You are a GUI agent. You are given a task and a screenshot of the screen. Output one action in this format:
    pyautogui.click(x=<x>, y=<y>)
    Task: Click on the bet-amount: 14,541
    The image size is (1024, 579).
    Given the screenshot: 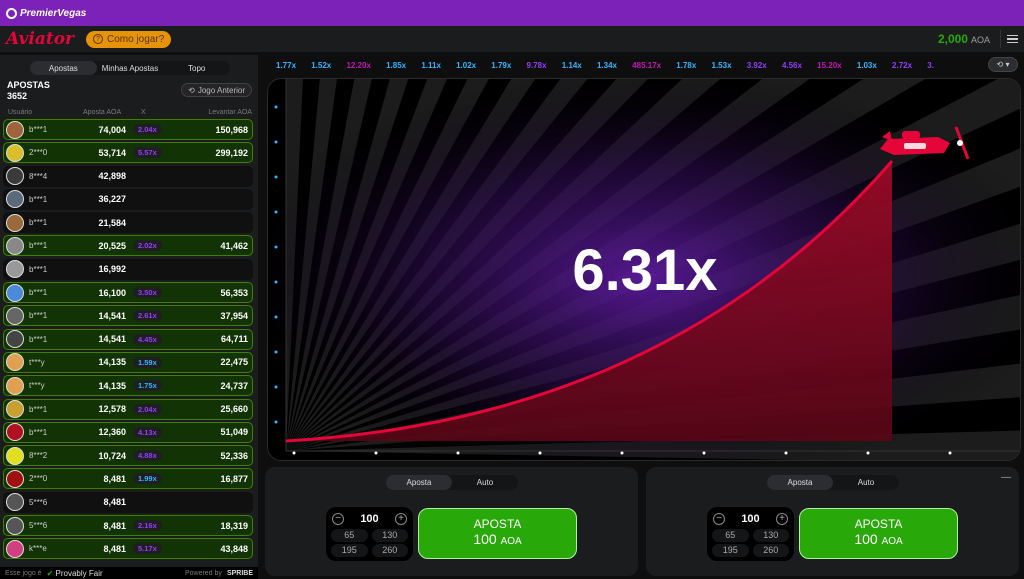 What is the action you would take?
    pyautogui.click(x=112, y=339)
    